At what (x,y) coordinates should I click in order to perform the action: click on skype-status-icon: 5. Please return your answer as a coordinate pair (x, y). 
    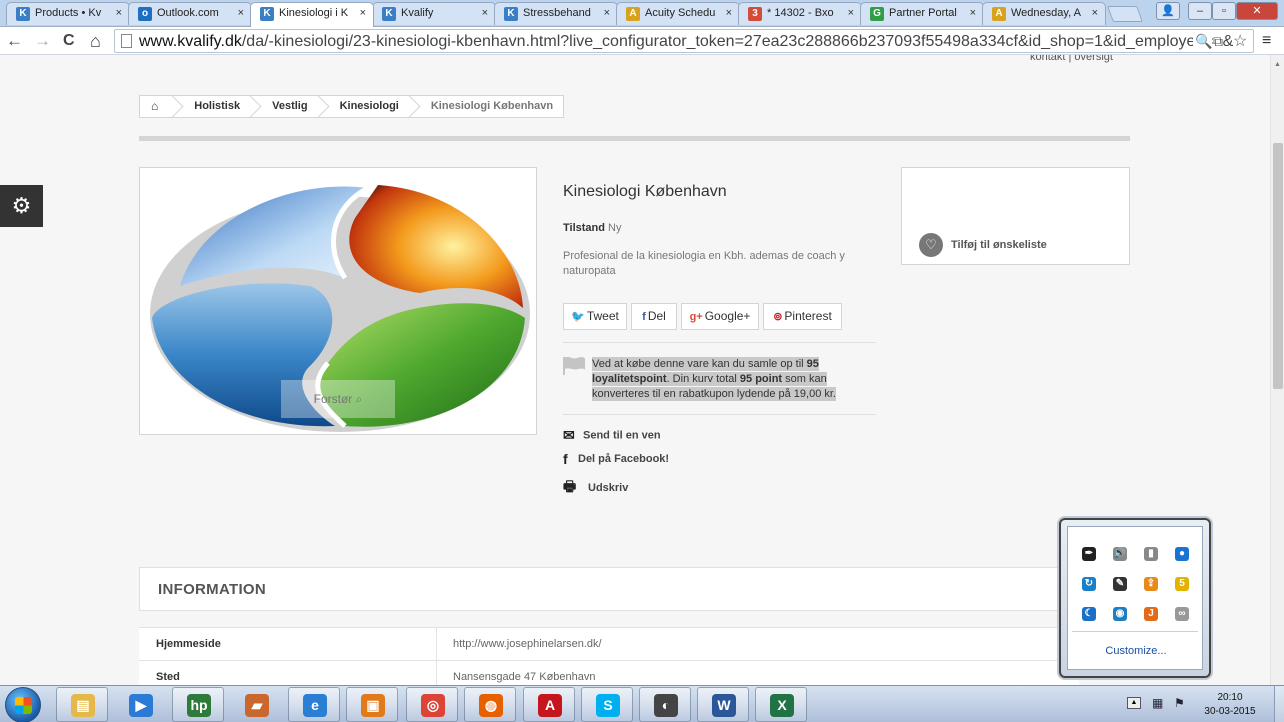
    Looking at the image, I should click on (1182, 584).